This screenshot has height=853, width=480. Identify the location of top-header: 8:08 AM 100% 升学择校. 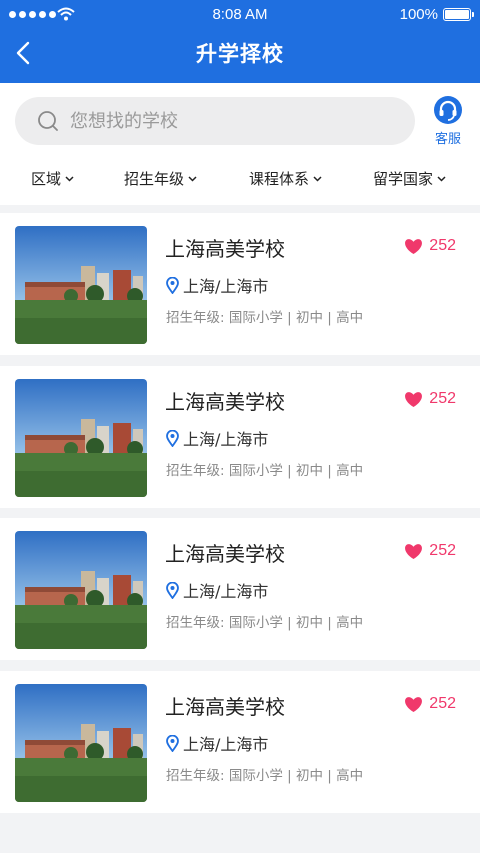
(240, 41).